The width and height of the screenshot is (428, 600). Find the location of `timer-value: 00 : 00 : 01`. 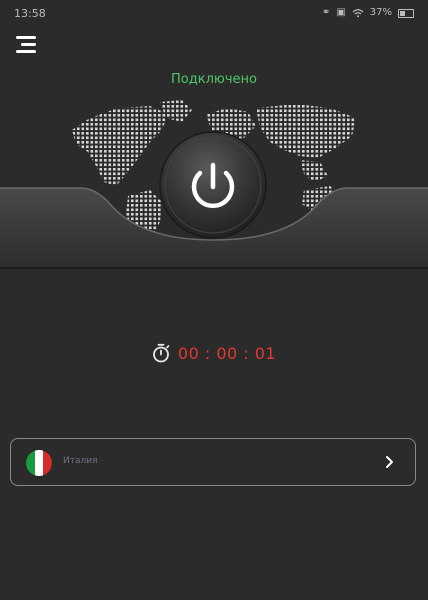

timer-value: 00 : 00 : 01 is located at coordinates (227, 353).